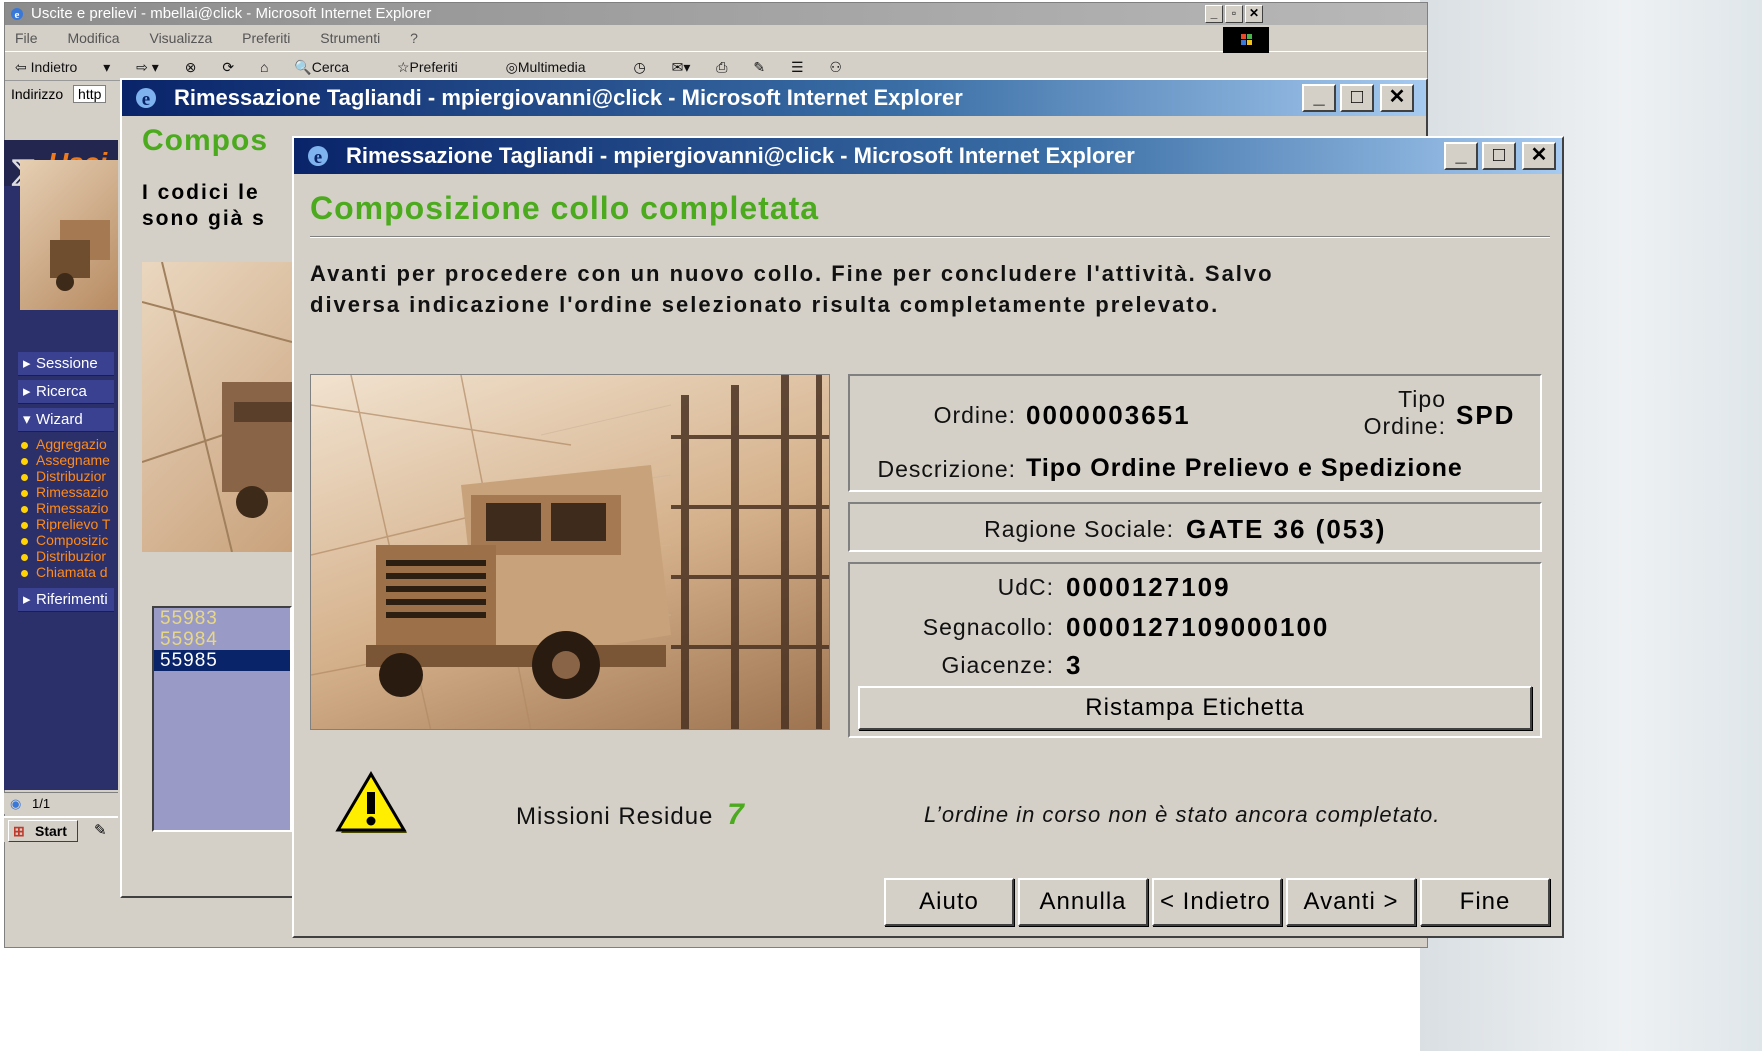 This screenshot has height=1051, width=1762. What do you see at coordinates (222, 719) in the screenshot?
I see `code-listbox: 55983 55984 55985` at bounding box center [222, 719].